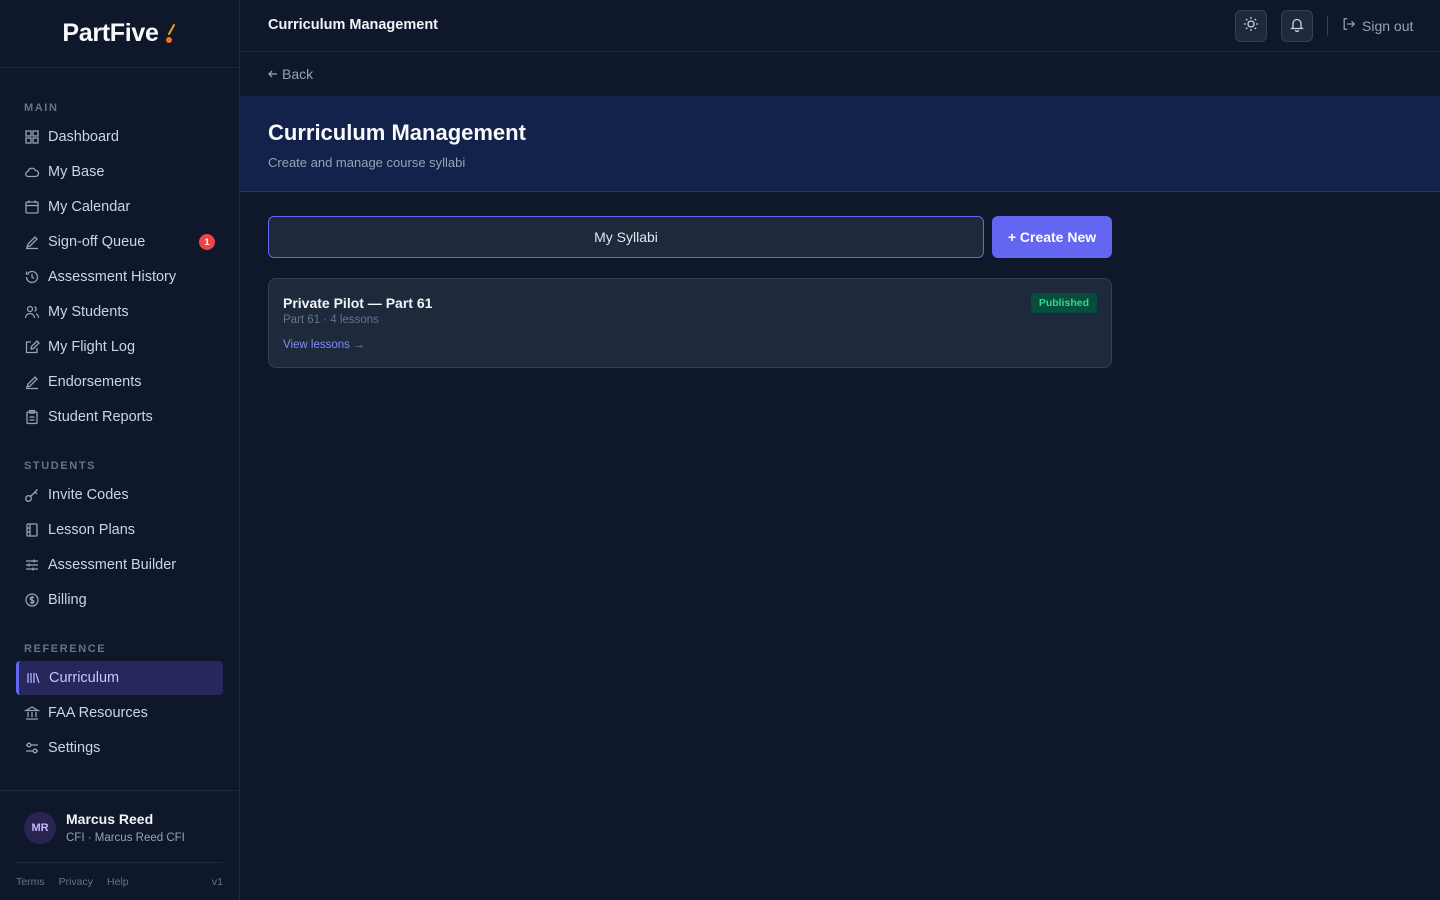  What do you see at coordinates (1352, 25) in the screenshot?
I see `logout-icon` at bounding box center [1352, 25].